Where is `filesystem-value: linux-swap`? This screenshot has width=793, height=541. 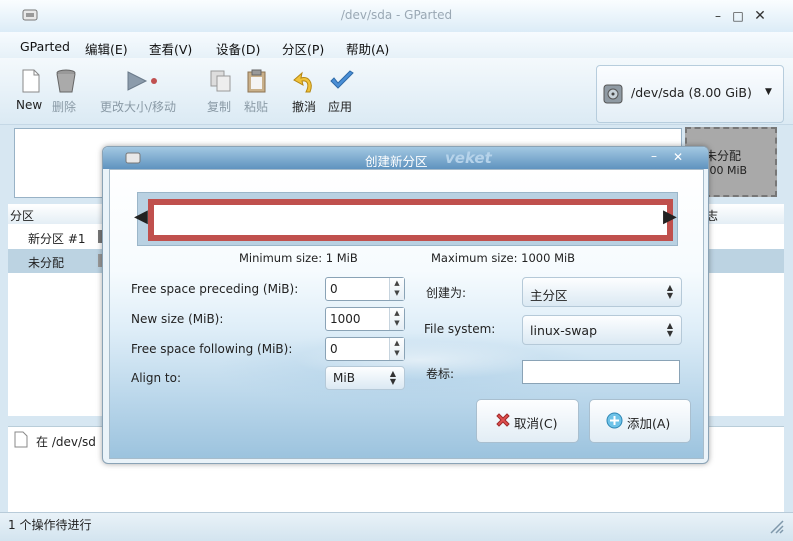
filesystem-value: linux-swap is located at coordinates (564, 330).